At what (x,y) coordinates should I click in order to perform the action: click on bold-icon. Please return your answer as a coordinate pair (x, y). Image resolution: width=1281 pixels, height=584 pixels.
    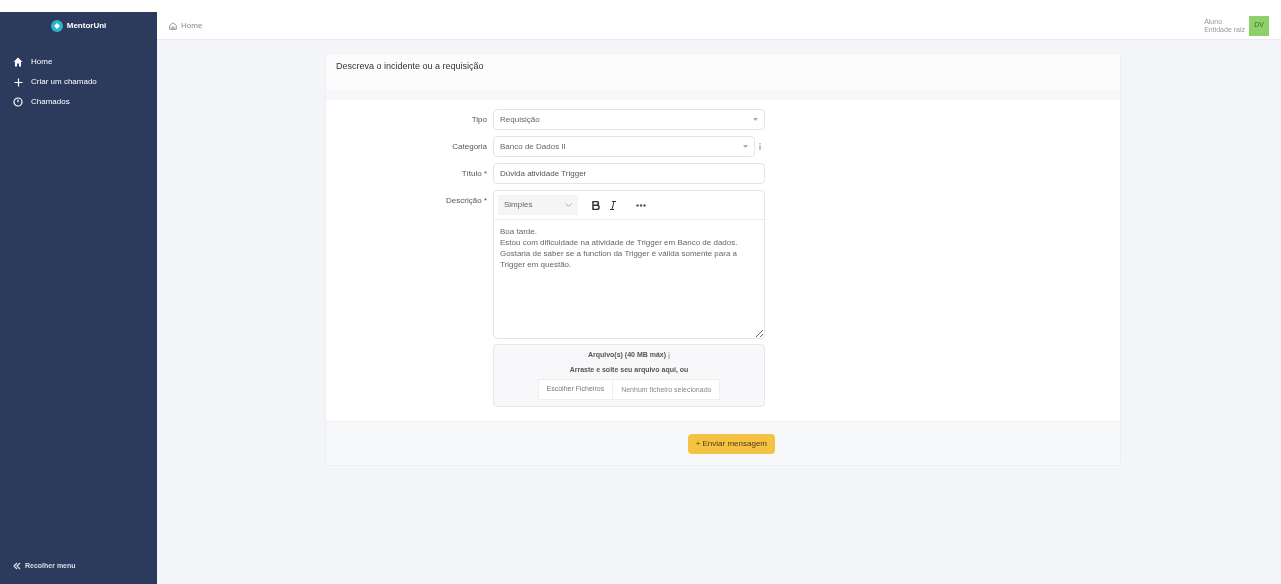
    Looking at the image, I should click on (596, 205).